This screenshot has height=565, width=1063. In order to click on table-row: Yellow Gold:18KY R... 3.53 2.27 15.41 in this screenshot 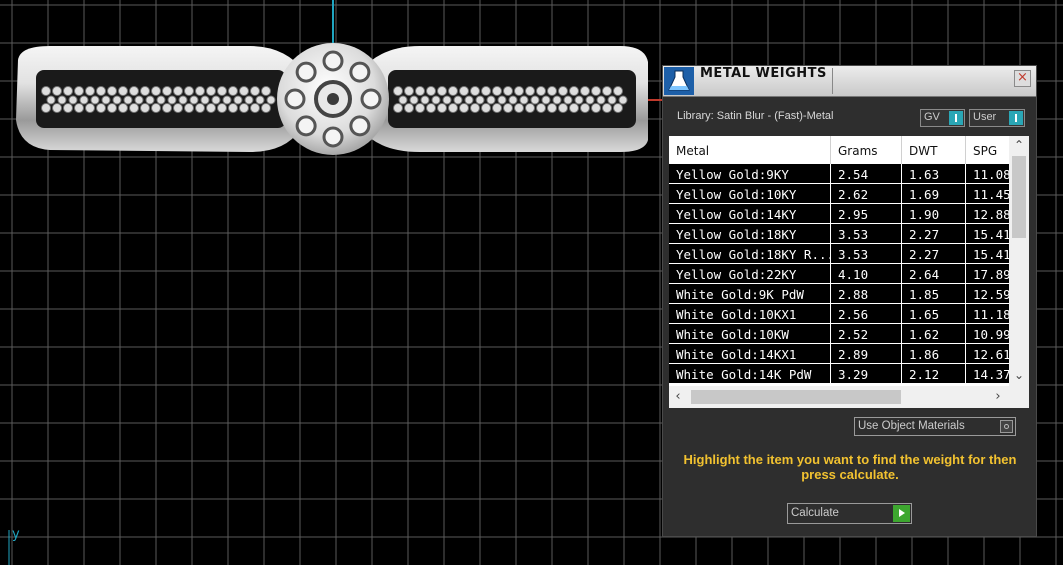, I will do `click(839, 254)`.